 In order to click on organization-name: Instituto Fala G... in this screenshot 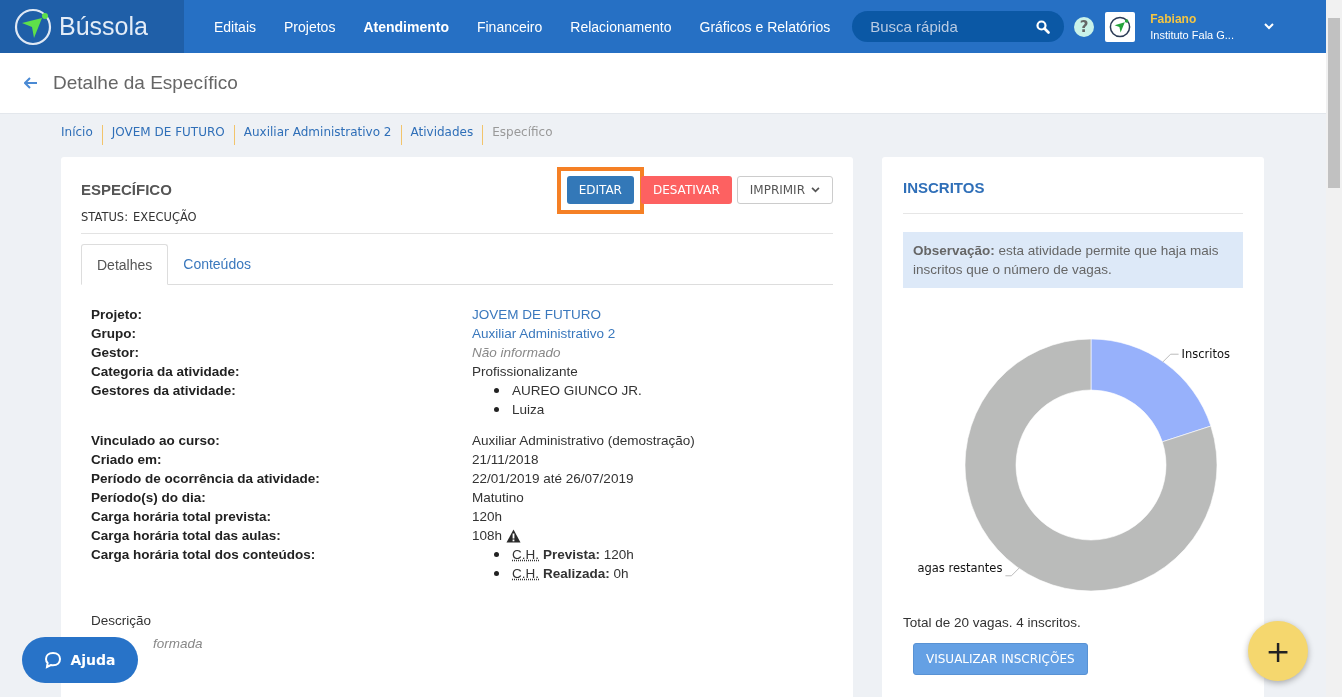, I will do `click(1206, 35)`.